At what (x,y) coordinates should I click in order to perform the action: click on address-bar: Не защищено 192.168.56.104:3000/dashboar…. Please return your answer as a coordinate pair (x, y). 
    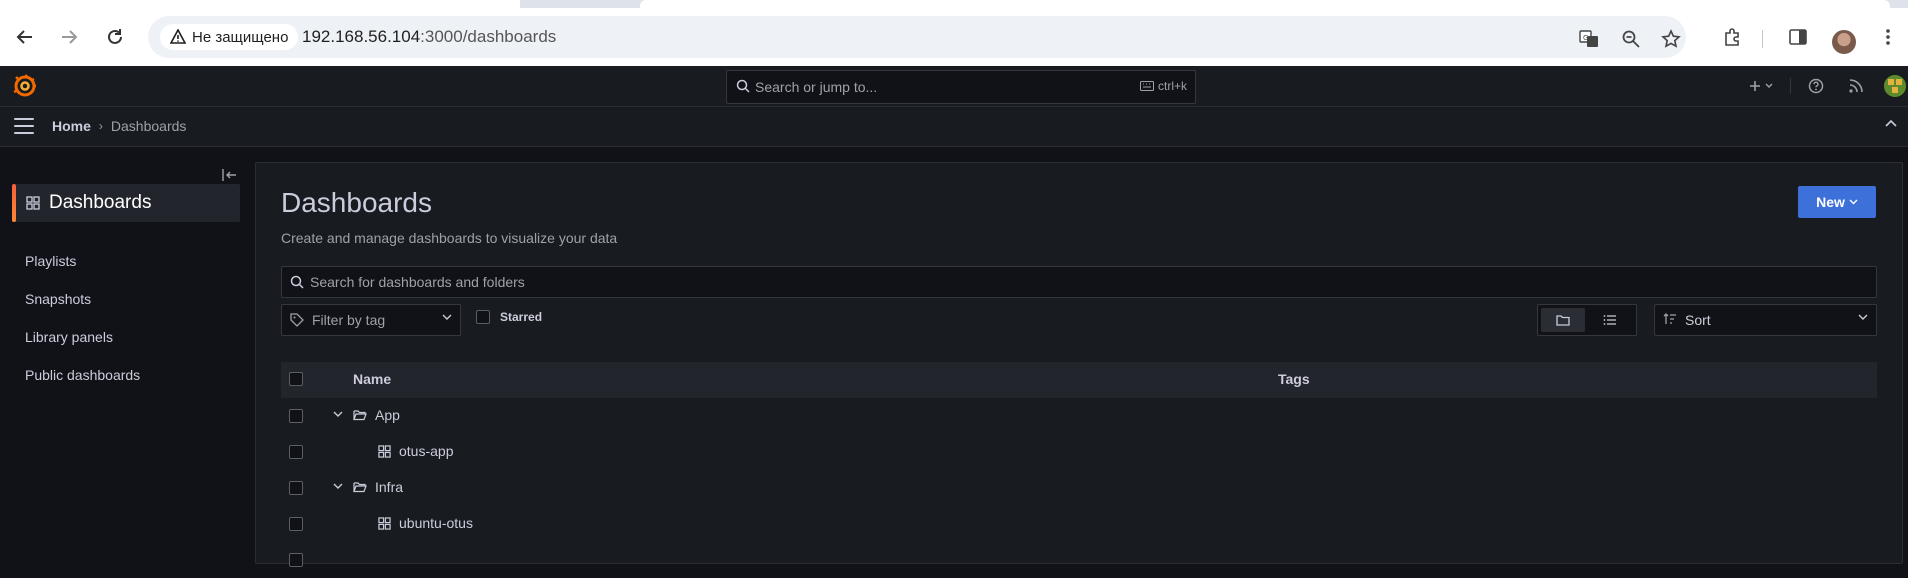
    Looking at the image, I should click on (917, 37).